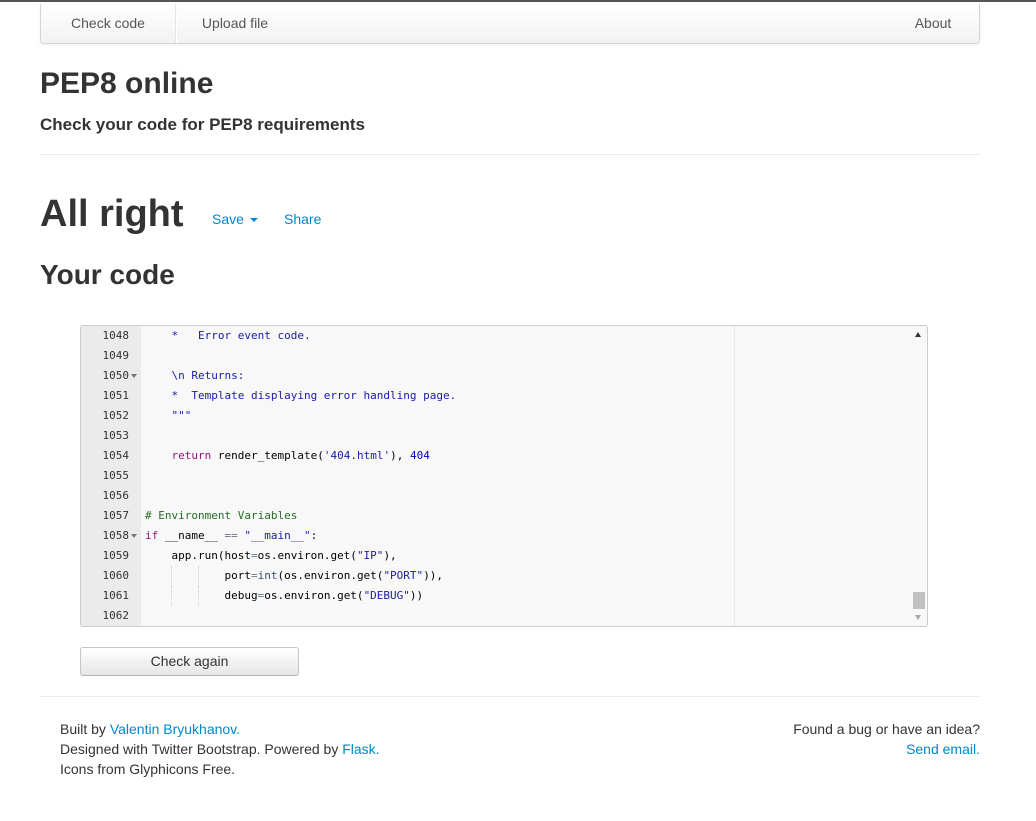 This screenshot has height=821, width=1036. Describe the element at coordinates (168, 415) in the screenshot. I see `line-code: """` at that location.